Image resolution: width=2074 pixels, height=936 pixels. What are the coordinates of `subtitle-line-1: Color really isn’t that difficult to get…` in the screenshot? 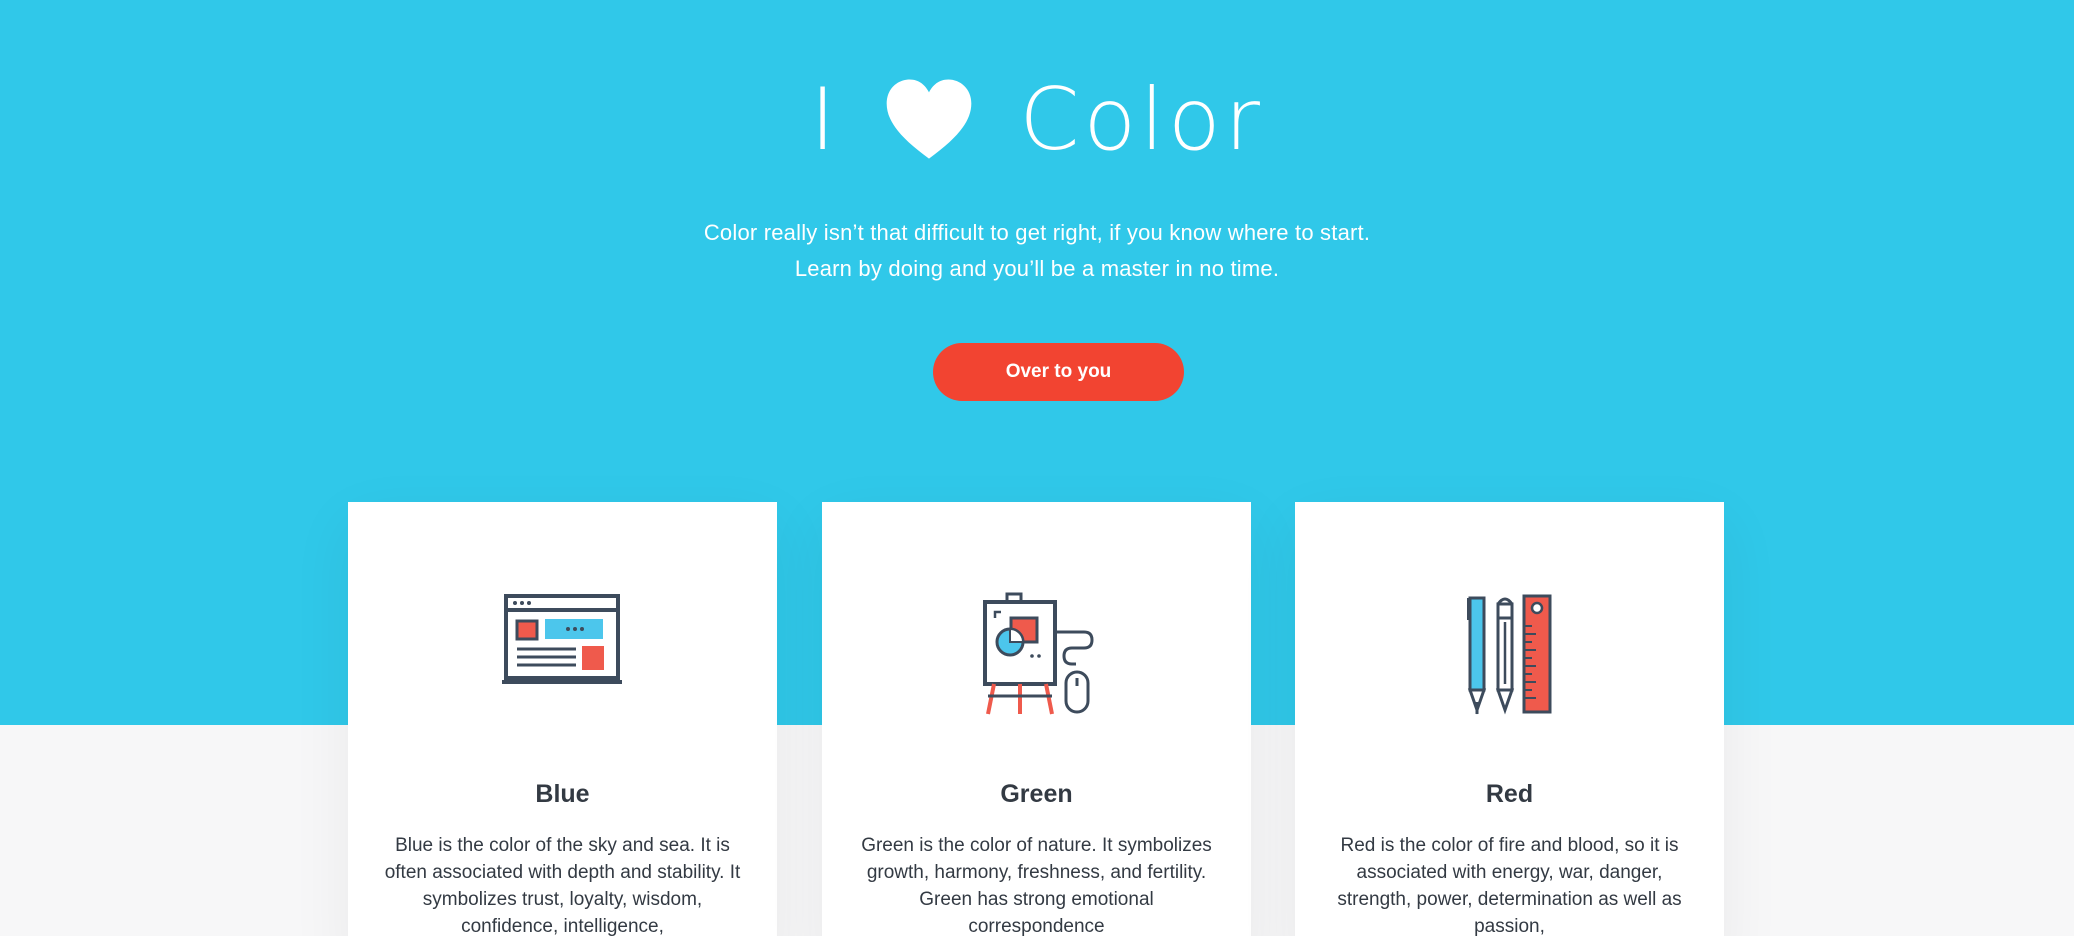 It's located at (1037, 232).